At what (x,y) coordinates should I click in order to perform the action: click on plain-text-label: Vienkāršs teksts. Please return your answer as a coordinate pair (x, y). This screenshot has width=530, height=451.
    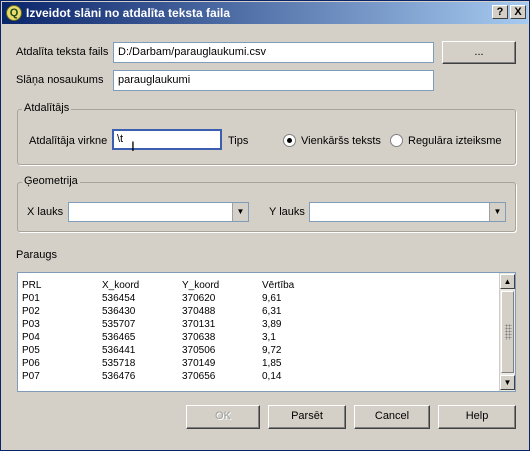
    Looking at the image, I should click on (341, 141).